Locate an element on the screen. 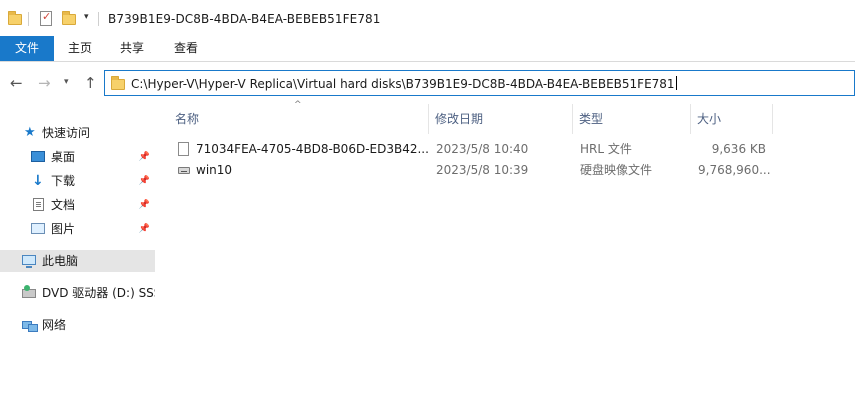  new-folder-icon is located at coordinates (70, 18).